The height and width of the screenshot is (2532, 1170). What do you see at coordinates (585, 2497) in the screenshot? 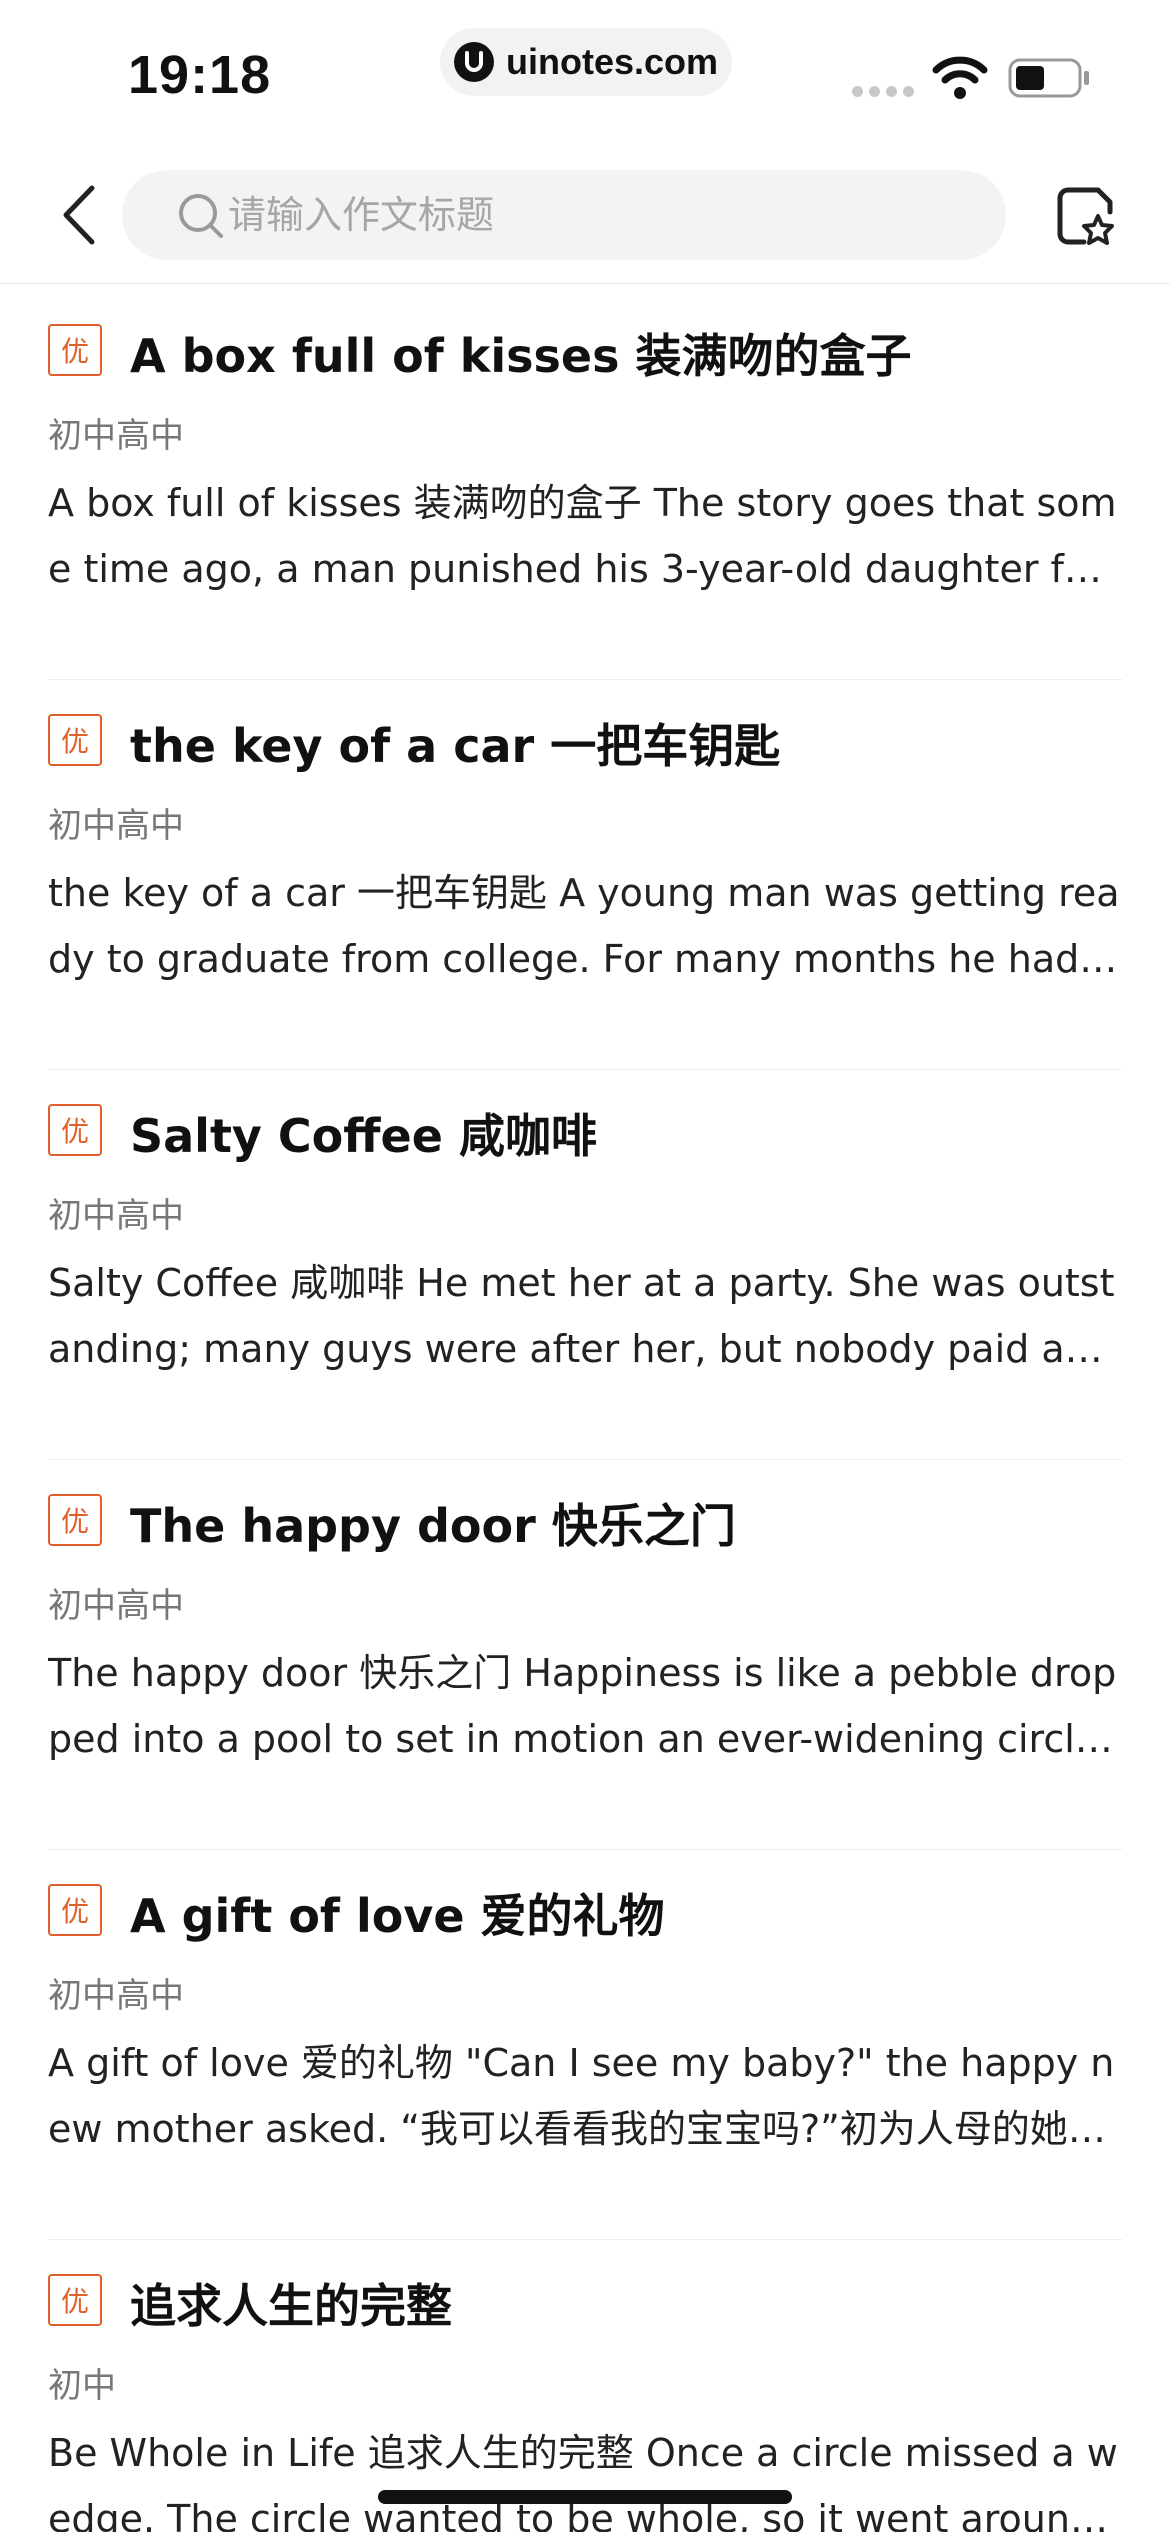
I see `home-indicator` at bounding box center [585, 2497].